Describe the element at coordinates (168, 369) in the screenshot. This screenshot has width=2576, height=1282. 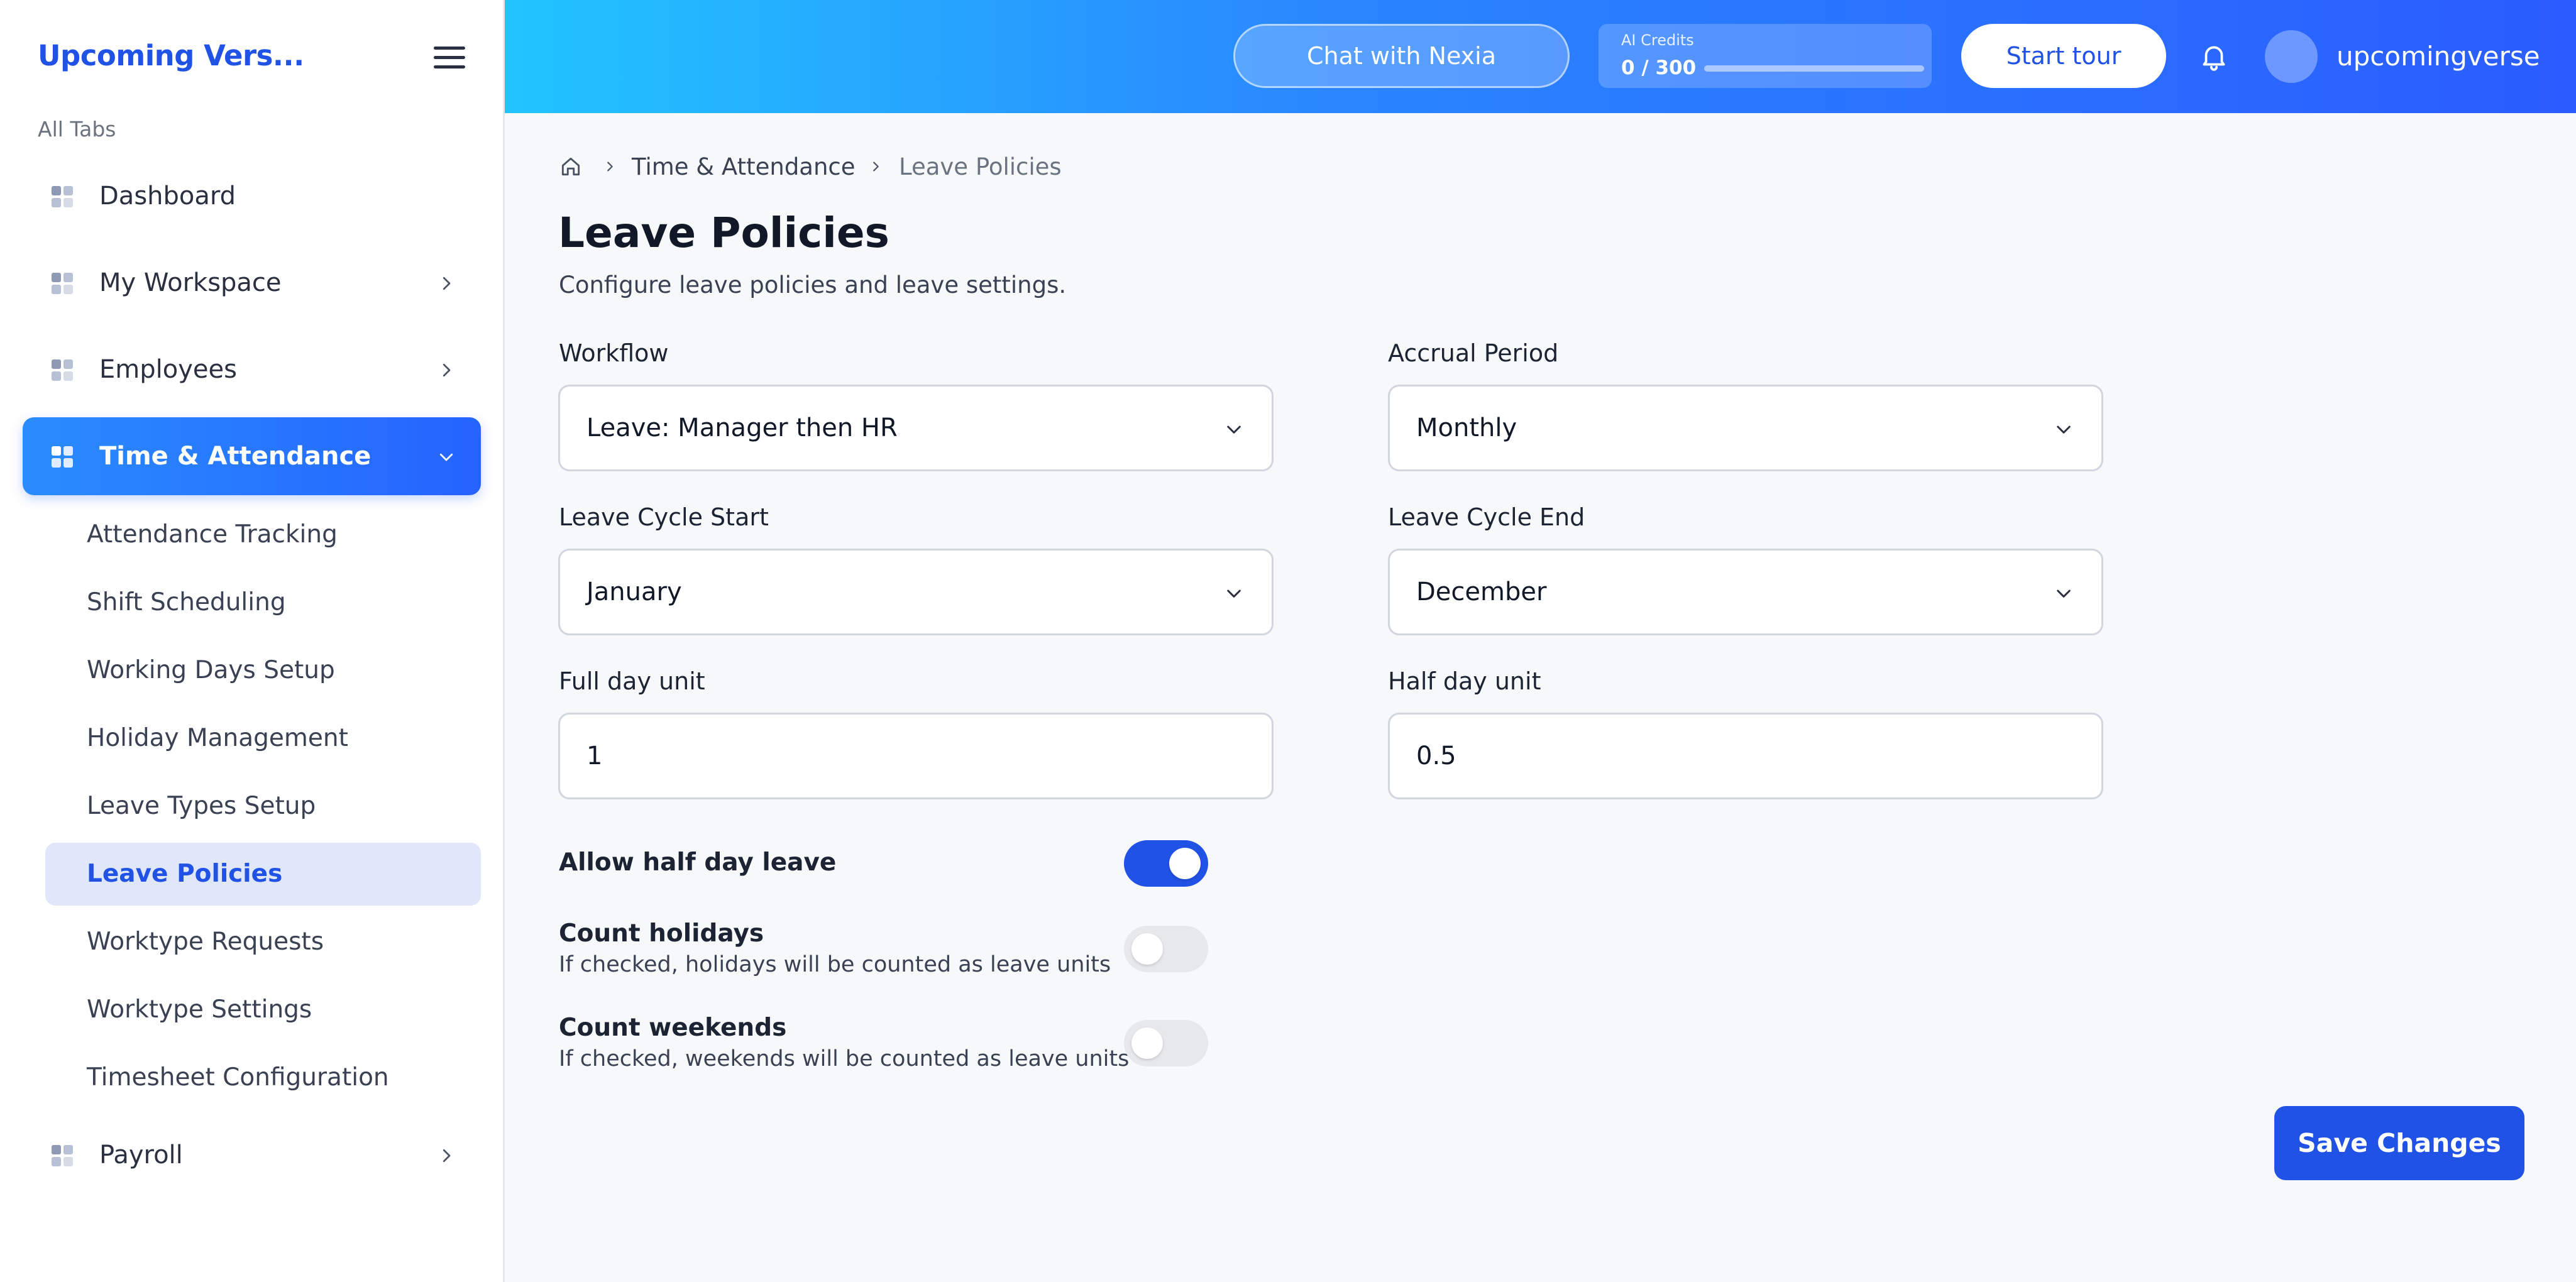
I see `sidebar-item-label: Employees` at that location.